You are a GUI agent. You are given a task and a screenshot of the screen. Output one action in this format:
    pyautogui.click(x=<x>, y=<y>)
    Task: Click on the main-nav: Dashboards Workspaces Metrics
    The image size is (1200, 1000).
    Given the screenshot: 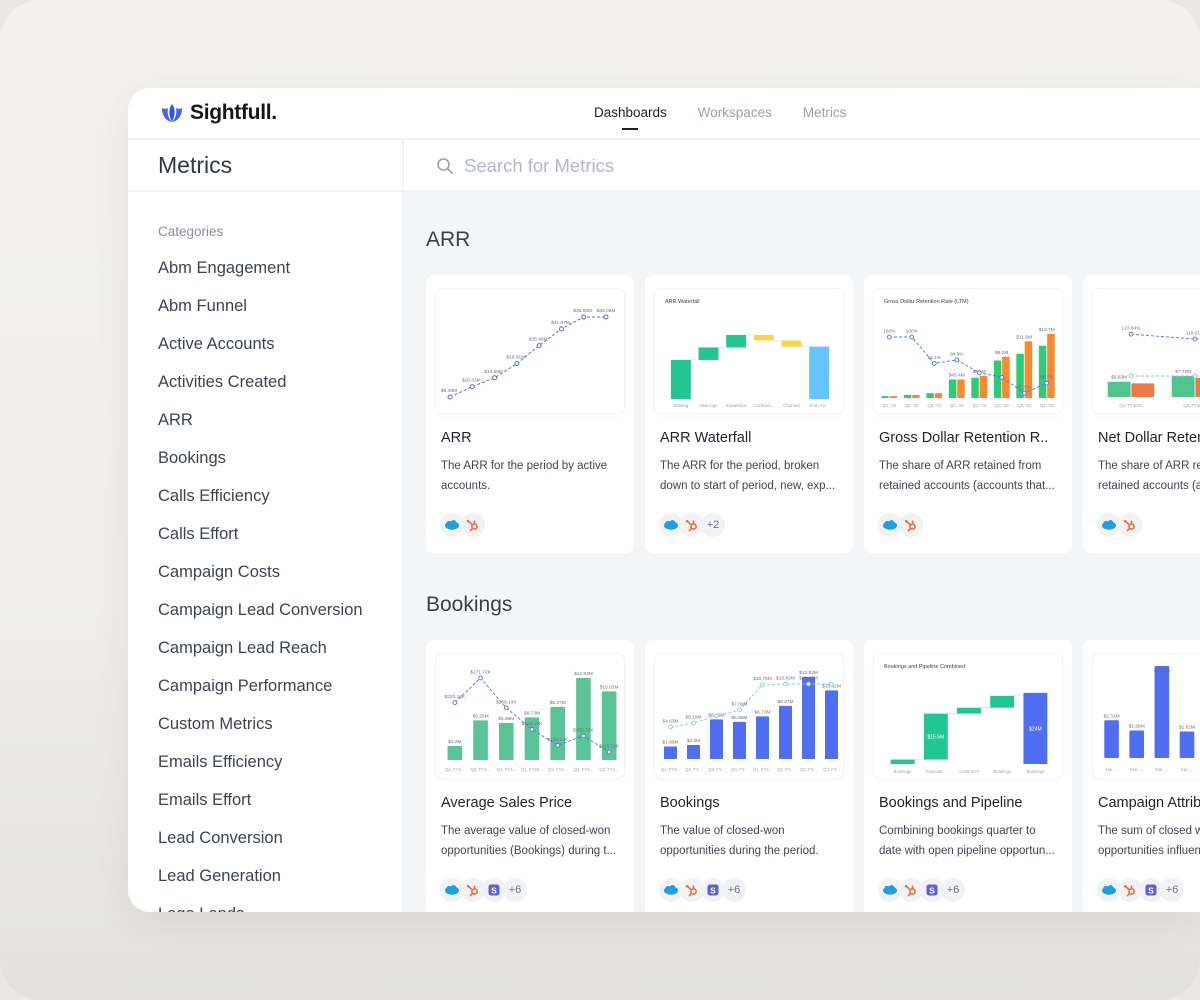 What is the action you would take?
    pyautogui.click(x=720, y=113)
    